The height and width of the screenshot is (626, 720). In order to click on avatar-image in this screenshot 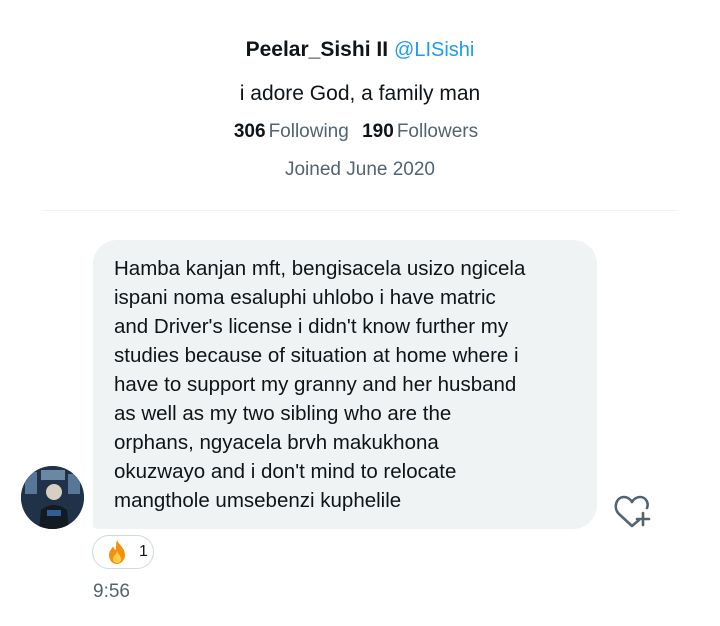, I will do `click(52, 497)`.